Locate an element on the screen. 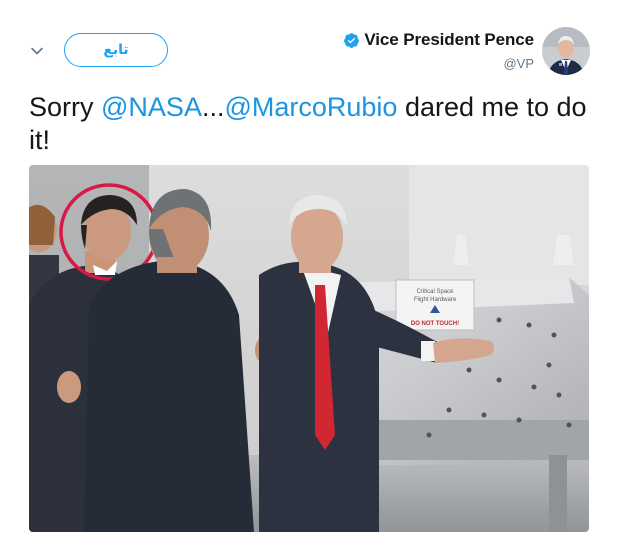 This screenshot has height=545, width=623. name-row: Vice President Pence is located at coordinates (438, 40).